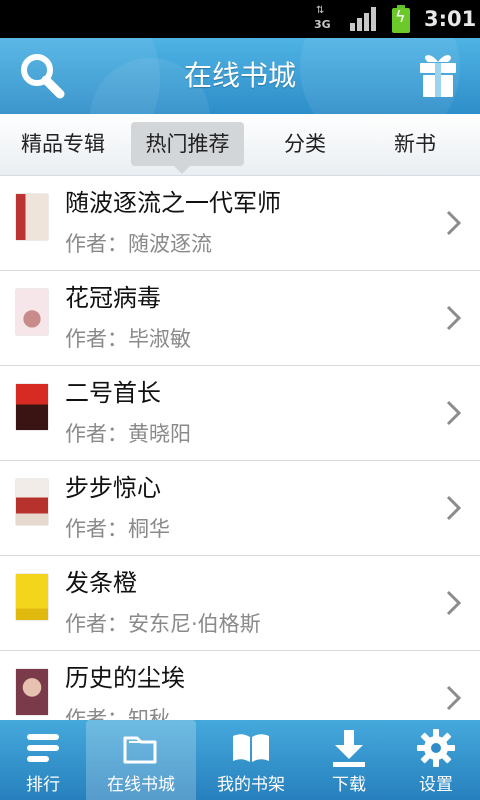 The width and height of the screenshot is (480, 800). What do you see at coordinates (117, 713) in the screenshot?
I see `book-author: 作者：知秋` at bounding box center [117, 713].